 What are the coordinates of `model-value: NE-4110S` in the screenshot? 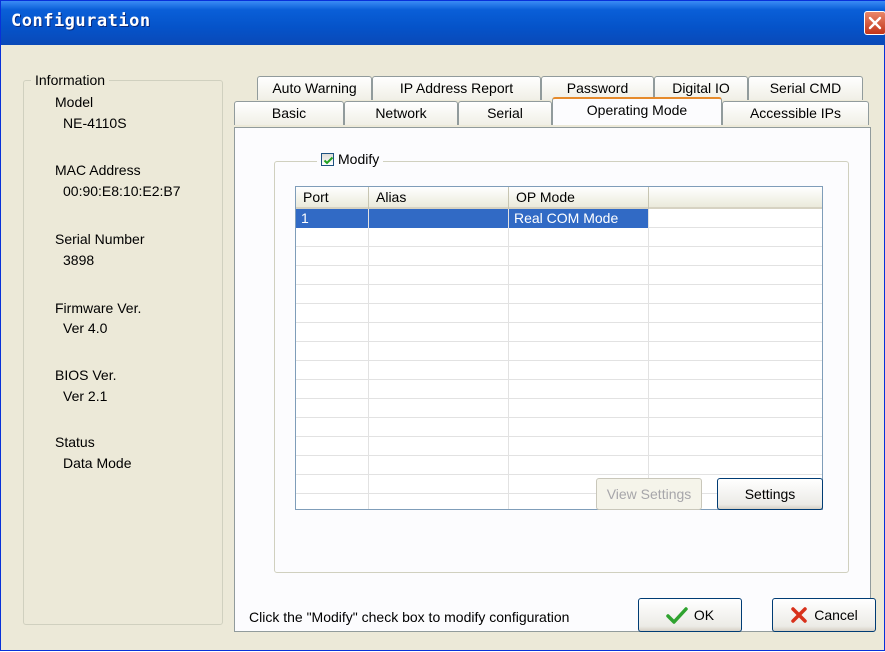 It's located at (95, 123).